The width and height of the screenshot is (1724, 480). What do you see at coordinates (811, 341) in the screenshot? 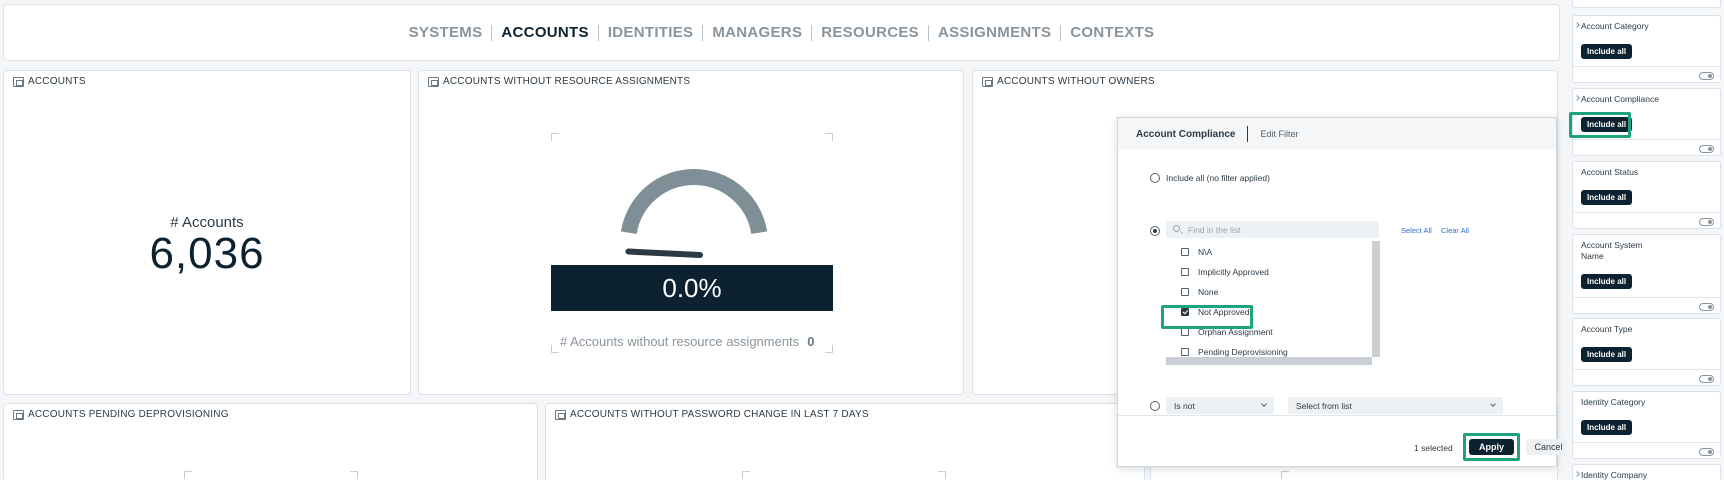
I see `gauge-footer-value: 0` at bounding box center [811, 341].